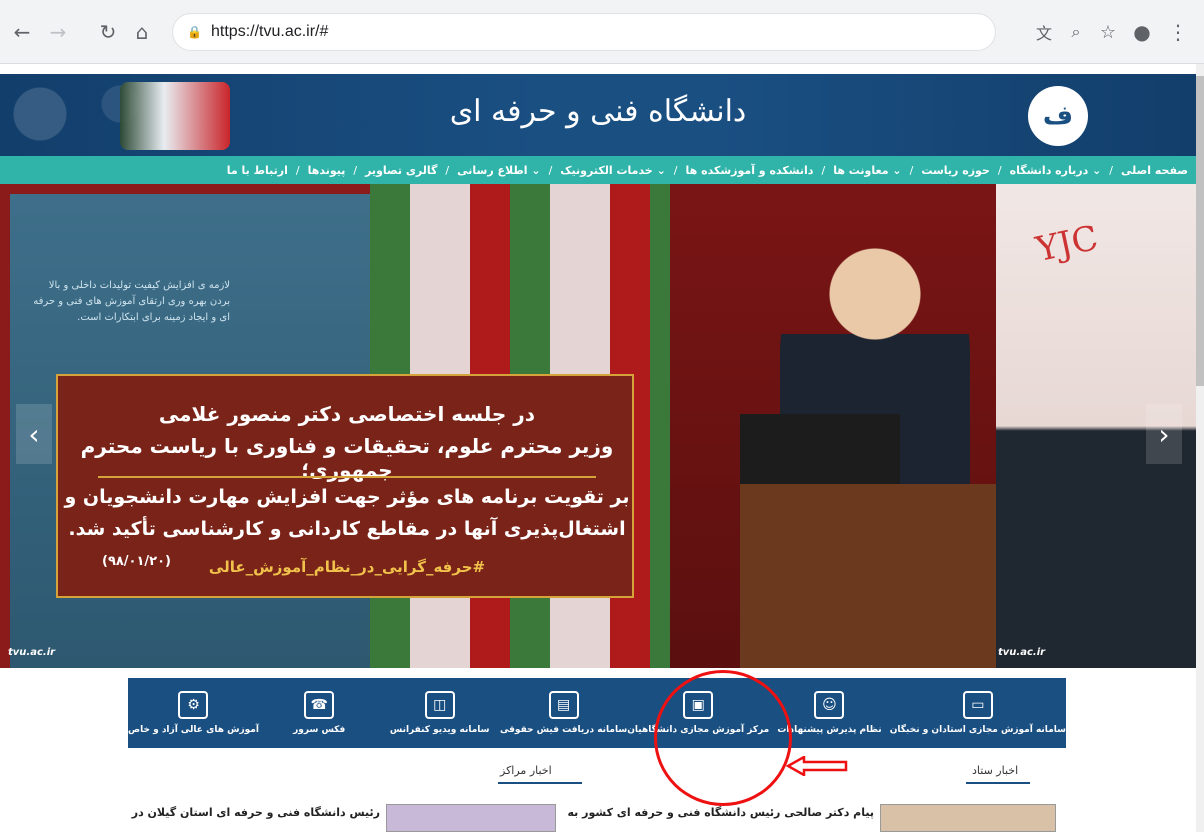 Image resolution: width=1204 pixels, height=832 pixels. Describe the element at coordinates (613, 170) in the screenshot. I see `nav-item-e-services: خدمات الکترونیک ⌄` at that location.